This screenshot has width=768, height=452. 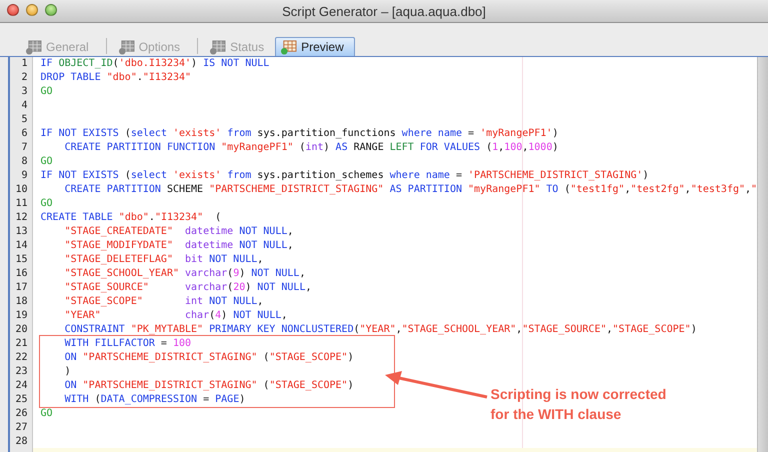 What do you see at coordinates (179, 245) in the screenshot?
I see `code-line: "STAGE_MODIFYDATE" datetime NOT NULL,` at bounding box center [179, 245].